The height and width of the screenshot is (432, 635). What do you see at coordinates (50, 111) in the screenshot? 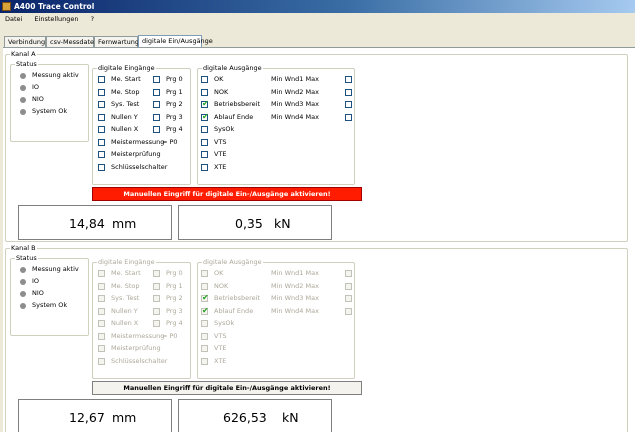
I see `status-label: System Ok` at bounding box center [50, 111].